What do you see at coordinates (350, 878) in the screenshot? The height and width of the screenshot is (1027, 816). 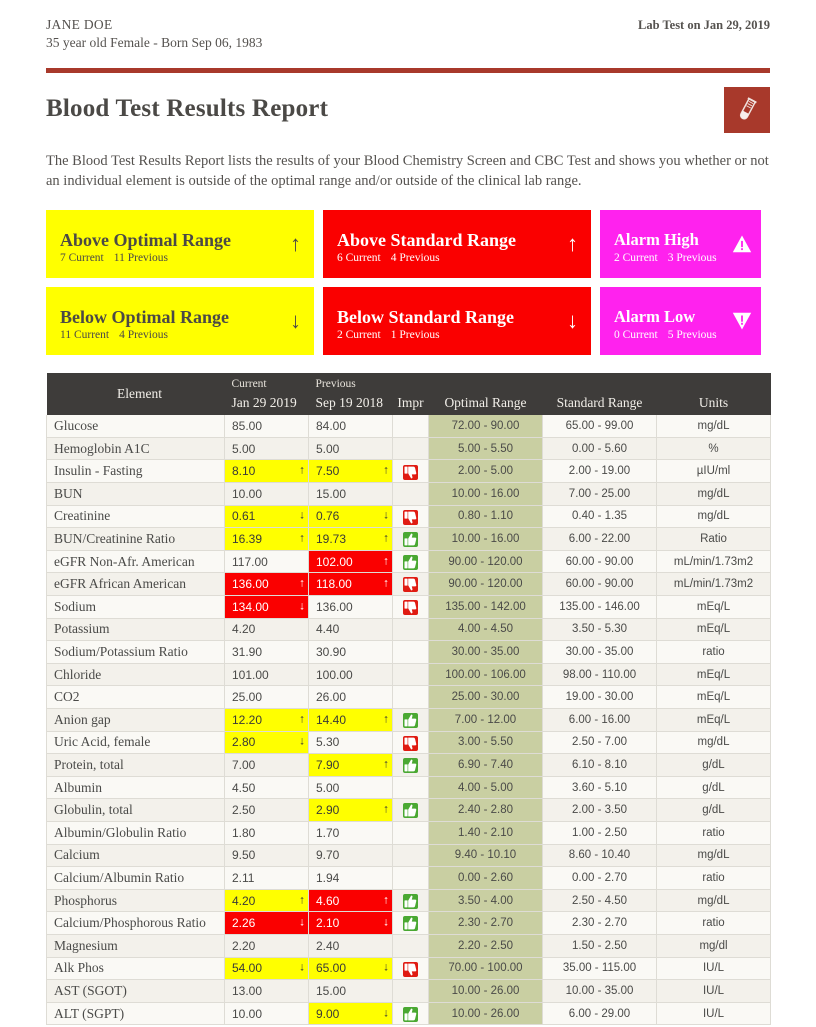 I see `cell-previous-value: 1.94` at bounding box center [350, 878].